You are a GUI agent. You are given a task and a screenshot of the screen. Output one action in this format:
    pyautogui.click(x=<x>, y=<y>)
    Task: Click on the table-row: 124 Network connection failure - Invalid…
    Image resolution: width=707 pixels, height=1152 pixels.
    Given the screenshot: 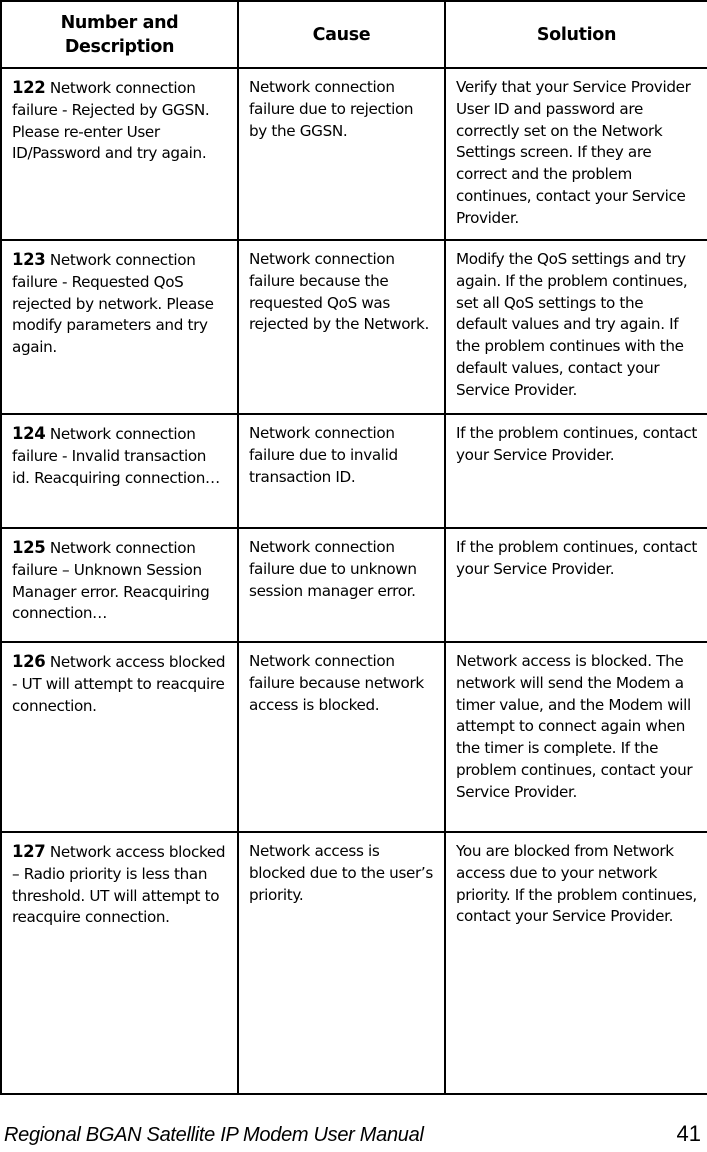 What is the action you would take?
    pyautogui.click(x=353, y=471)
    